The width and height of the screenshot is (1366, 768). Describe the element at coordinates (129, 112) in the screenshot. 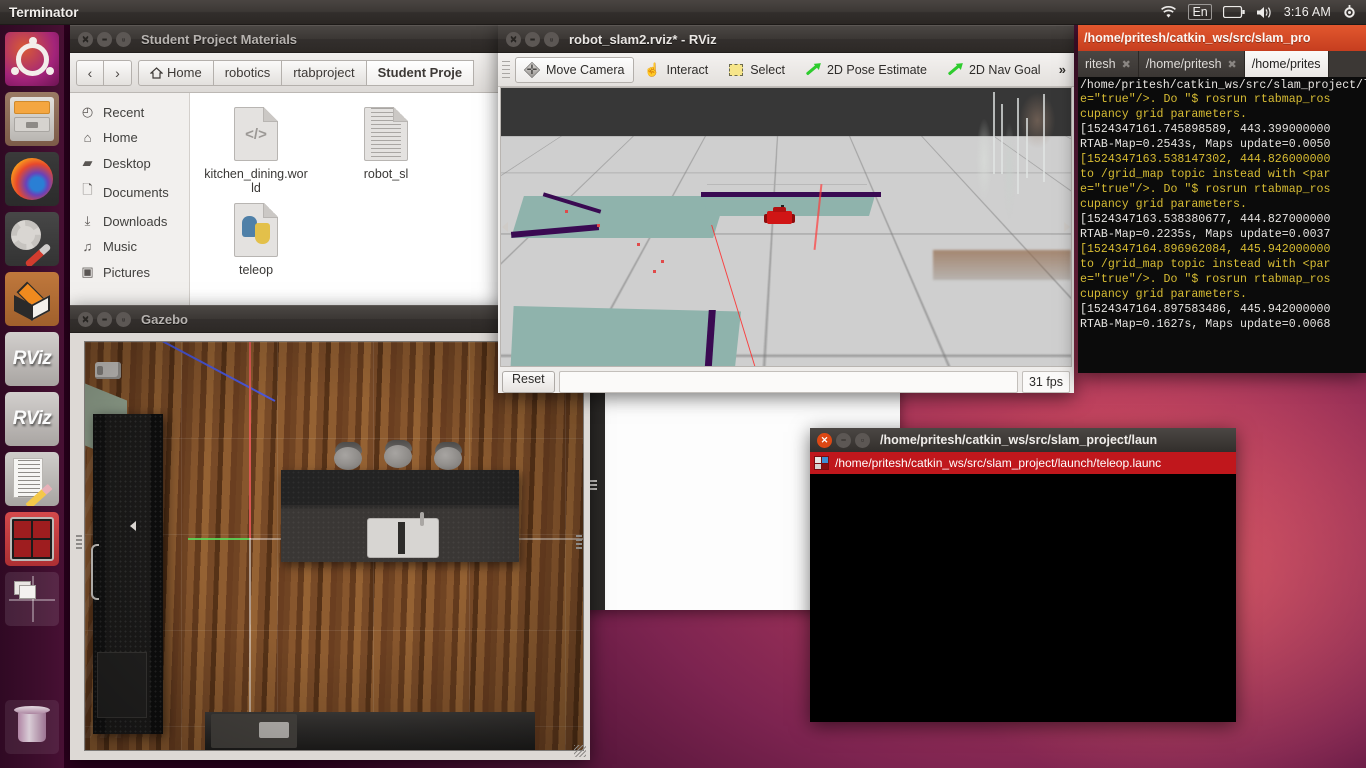

I see `sidebar-item-recent: ◴ Recent` at that location.